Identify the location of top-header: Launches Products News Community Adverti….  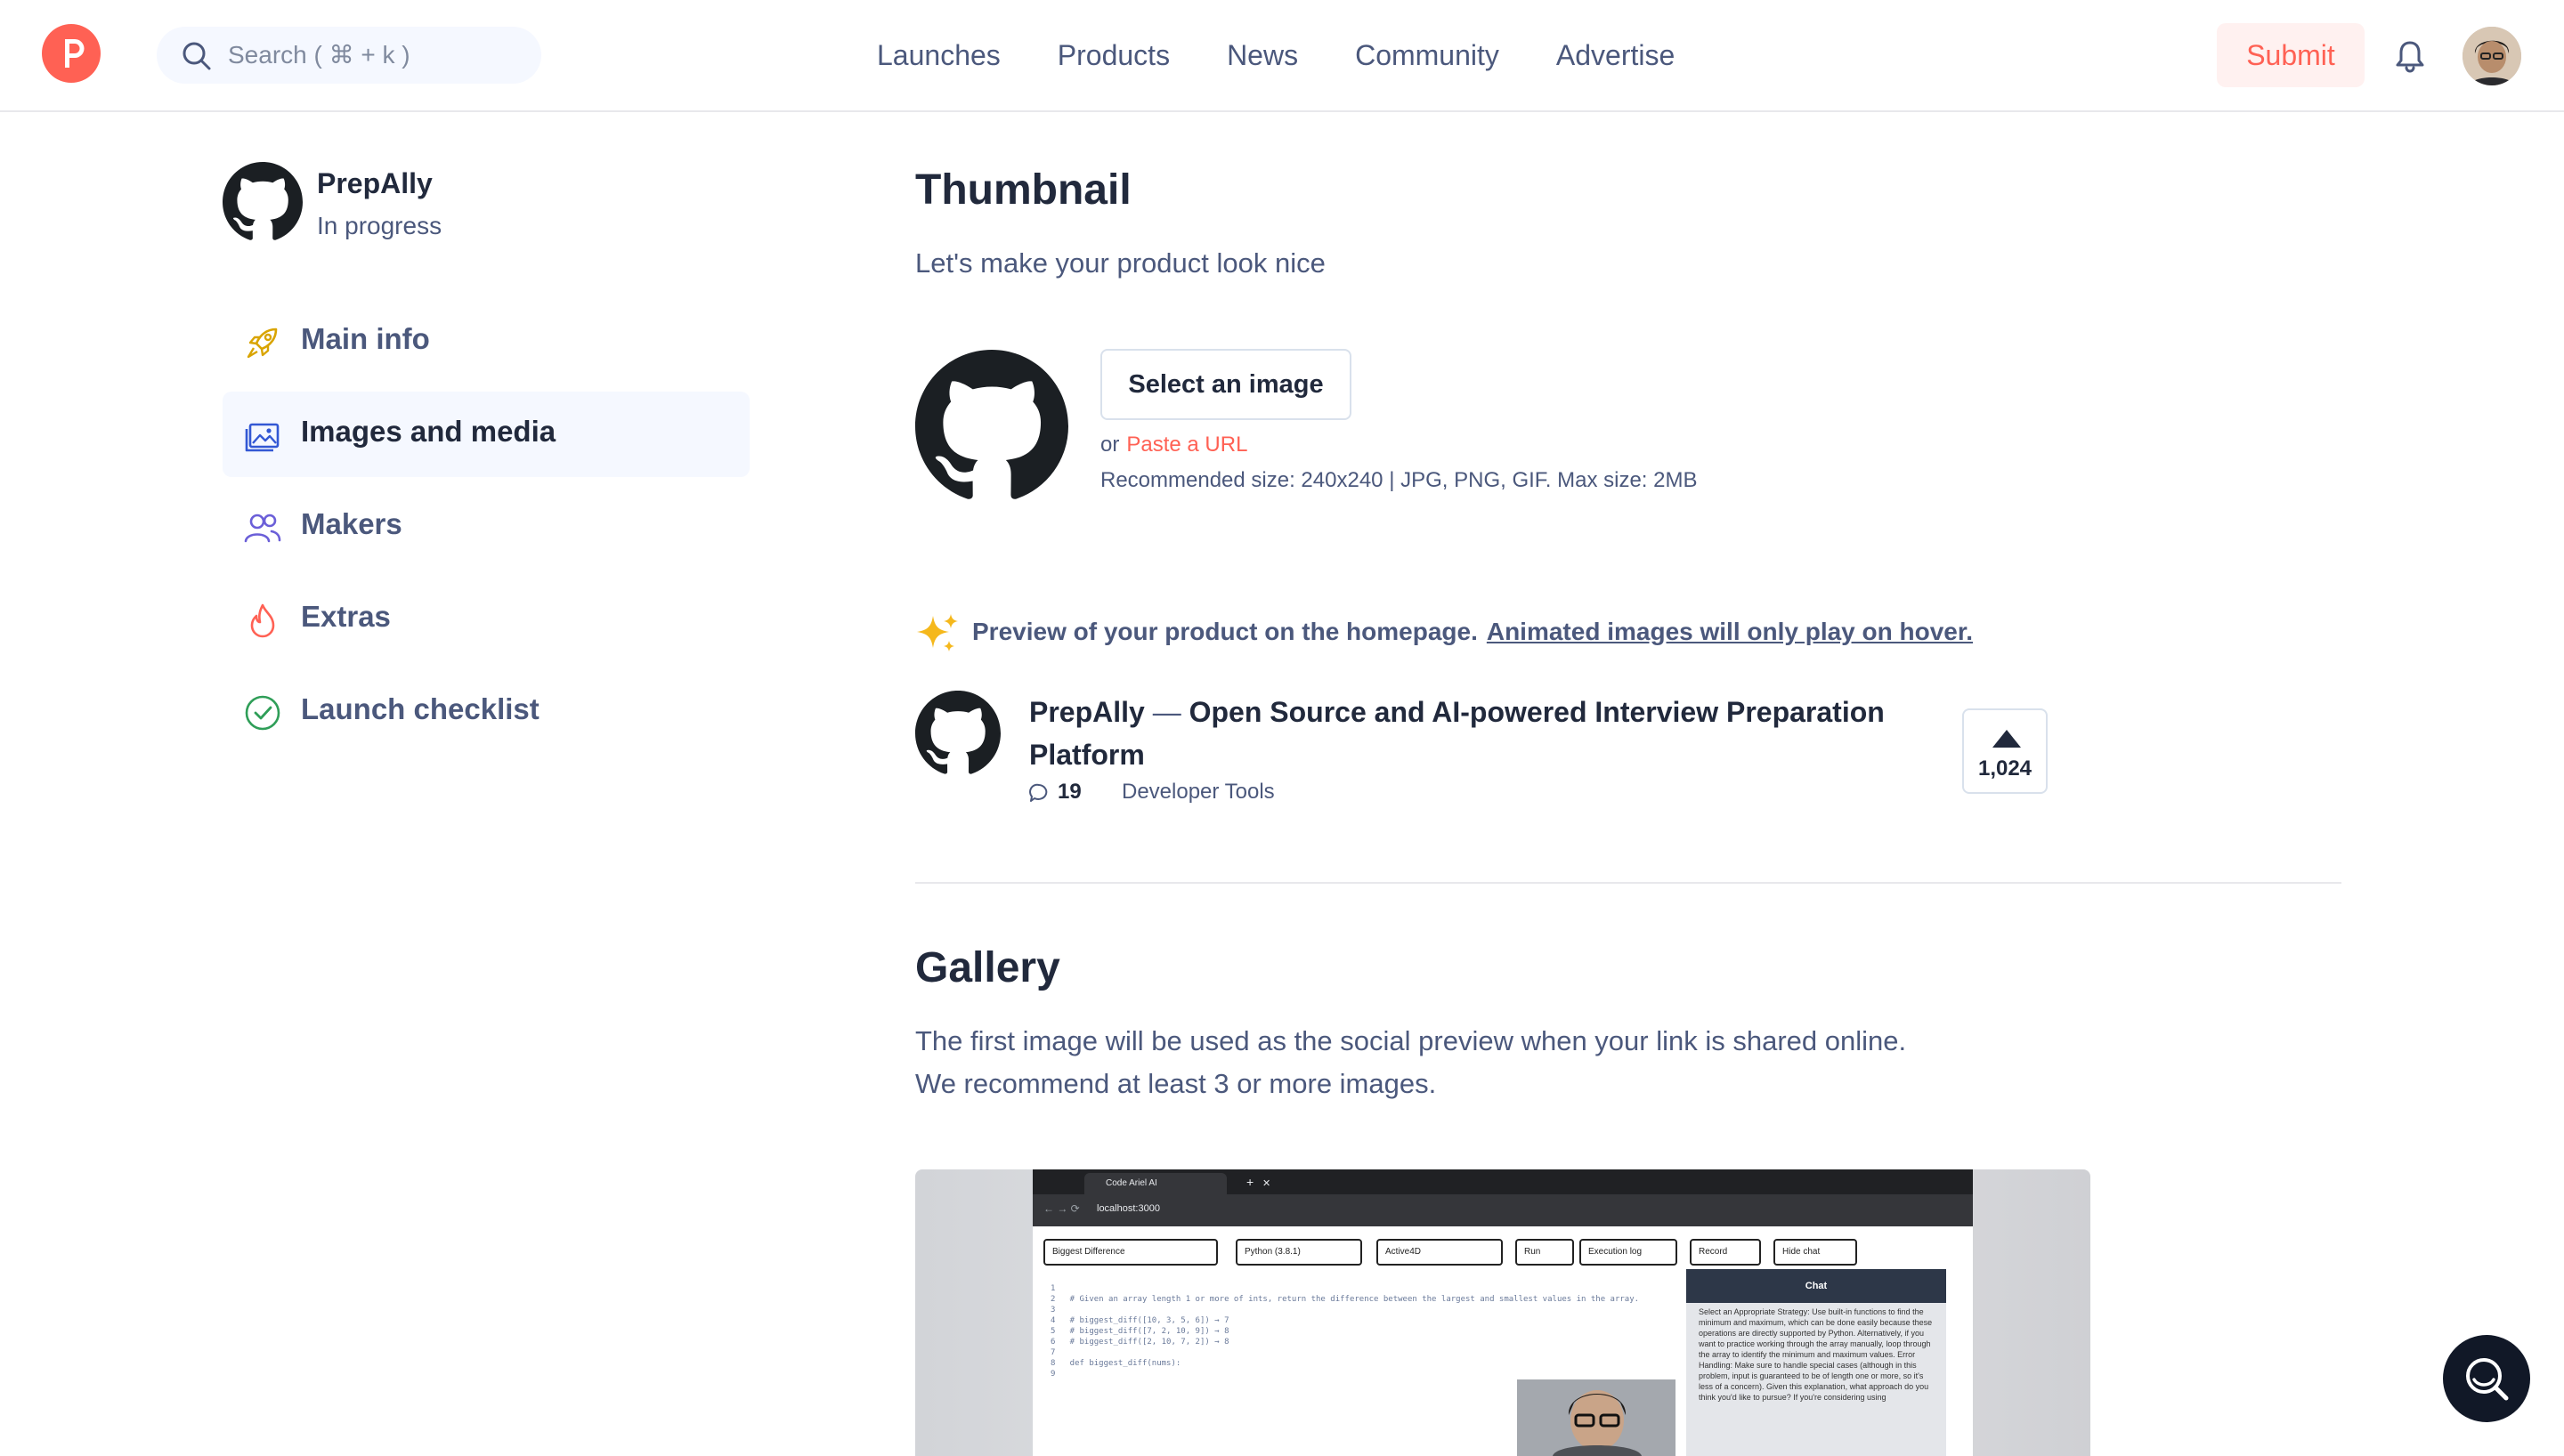
(1282, 56).